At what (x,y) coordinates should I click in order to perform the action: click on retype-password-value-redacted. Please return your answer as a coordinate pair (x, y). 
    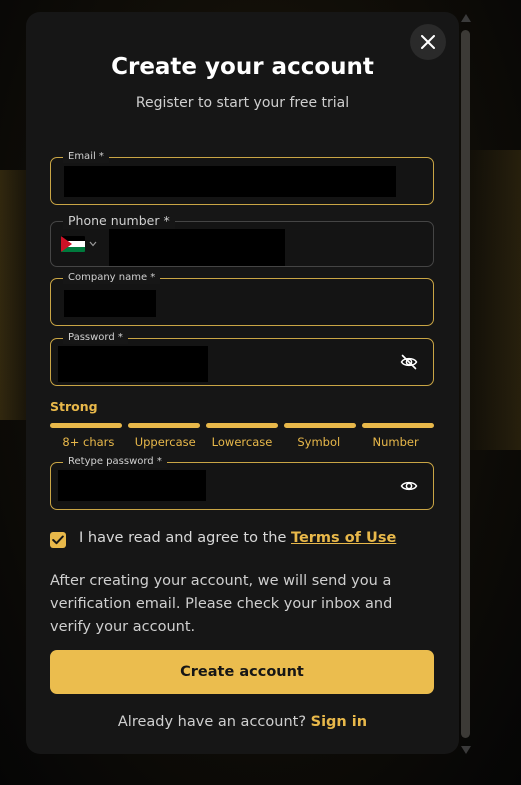
    Looking at the image, I should click on (132, 485).